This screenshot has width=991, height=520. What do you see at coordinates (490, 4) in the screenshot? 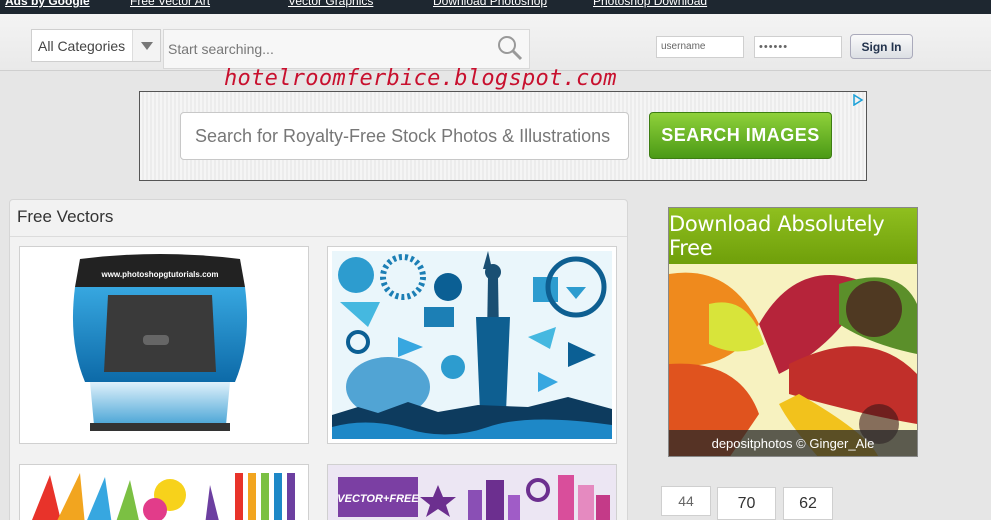
I see `download-photoshop-link: Download Photoshop` at bounding box center [490, 4].